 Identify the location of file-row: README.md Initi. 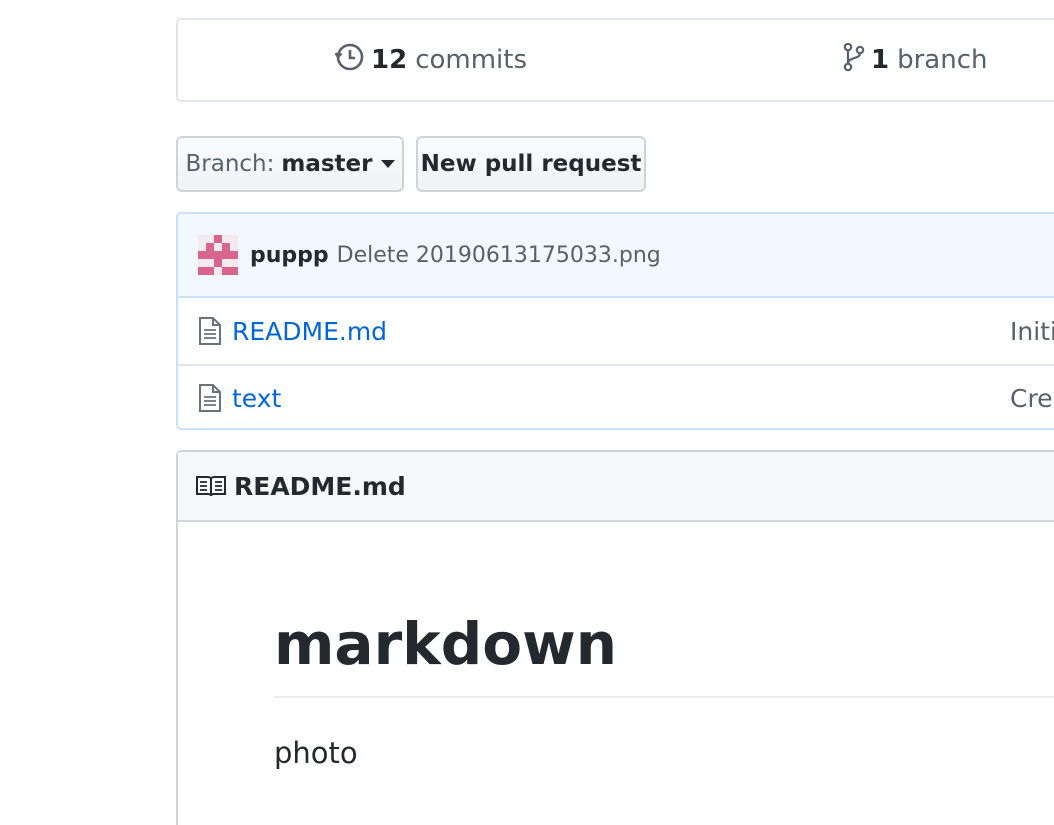
(616, 331).